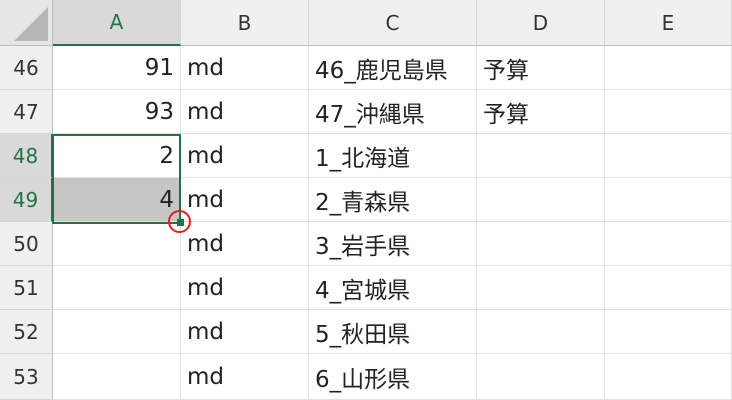 Image resolution: width=732 pixels, height=400 pixels. I want to click on cell-c52: 5_秋田県, so click(393, 332).